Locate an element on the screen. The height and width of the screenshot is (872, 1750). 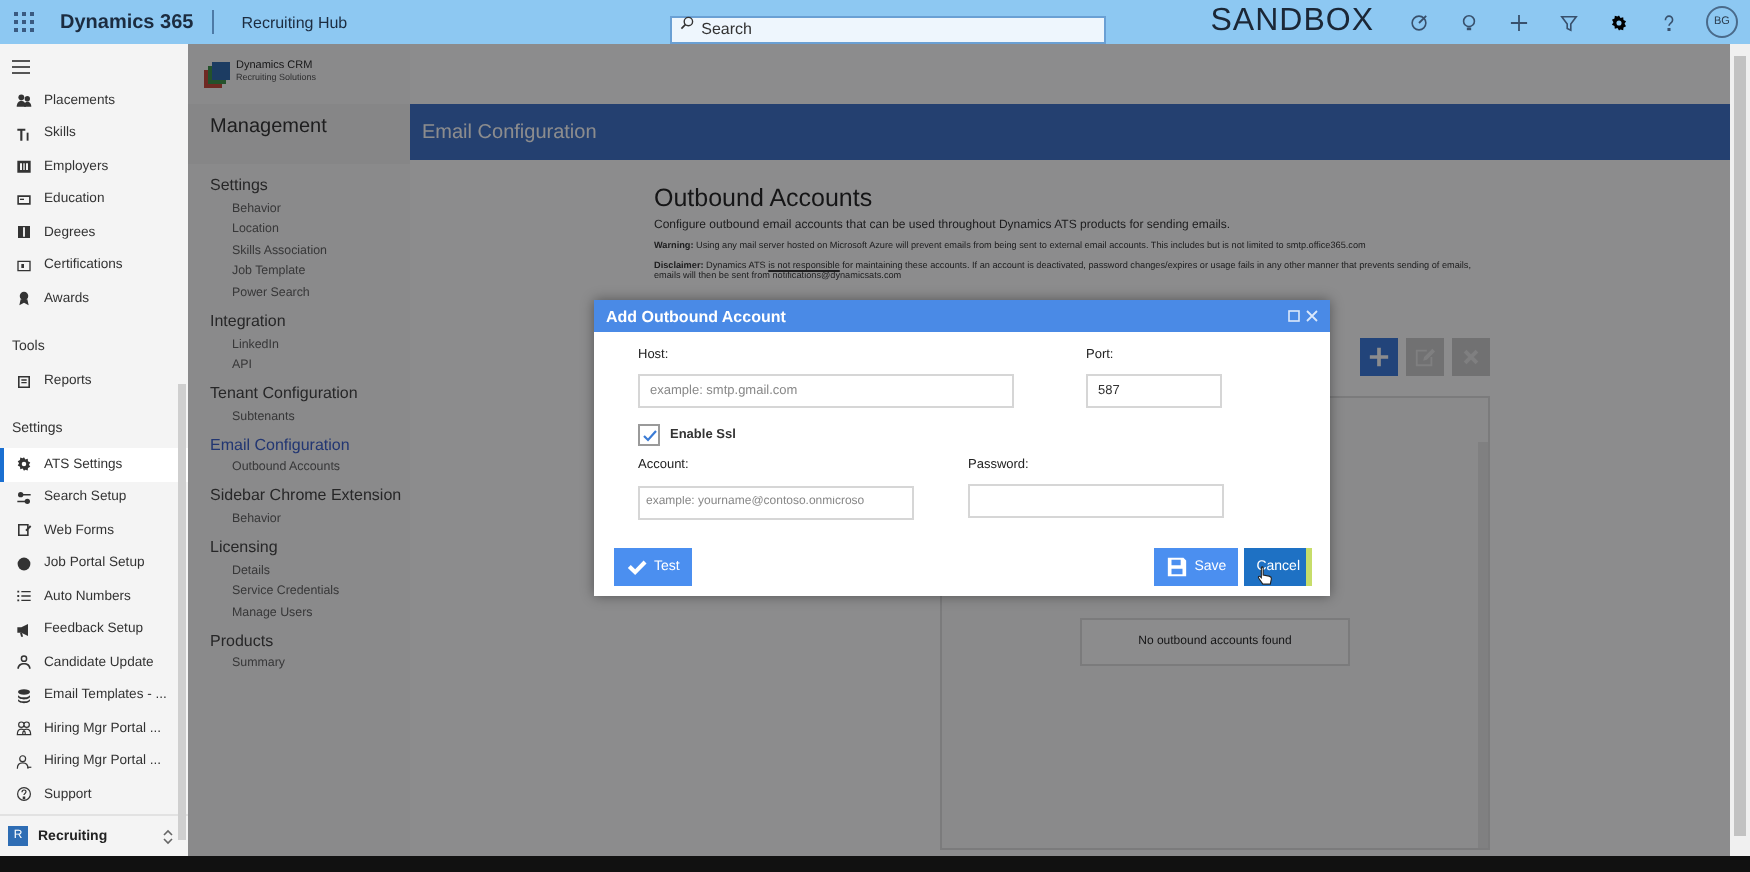
search-field: Search is located at coordinates (887, 29).